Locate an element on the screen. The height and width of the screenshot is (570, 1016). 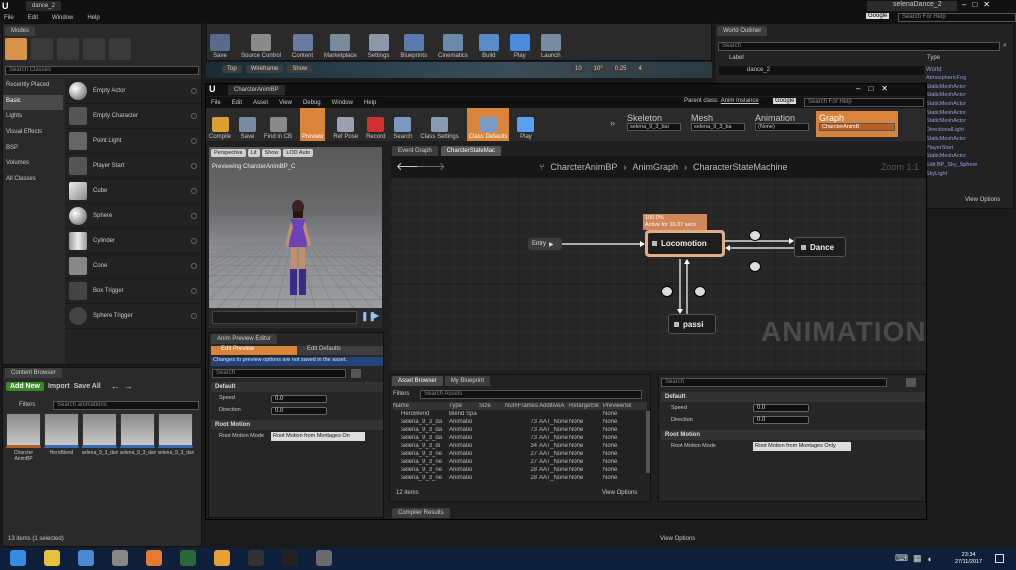
graph-tab-event-graph: Event Graph is located at coordinates (415, 151).